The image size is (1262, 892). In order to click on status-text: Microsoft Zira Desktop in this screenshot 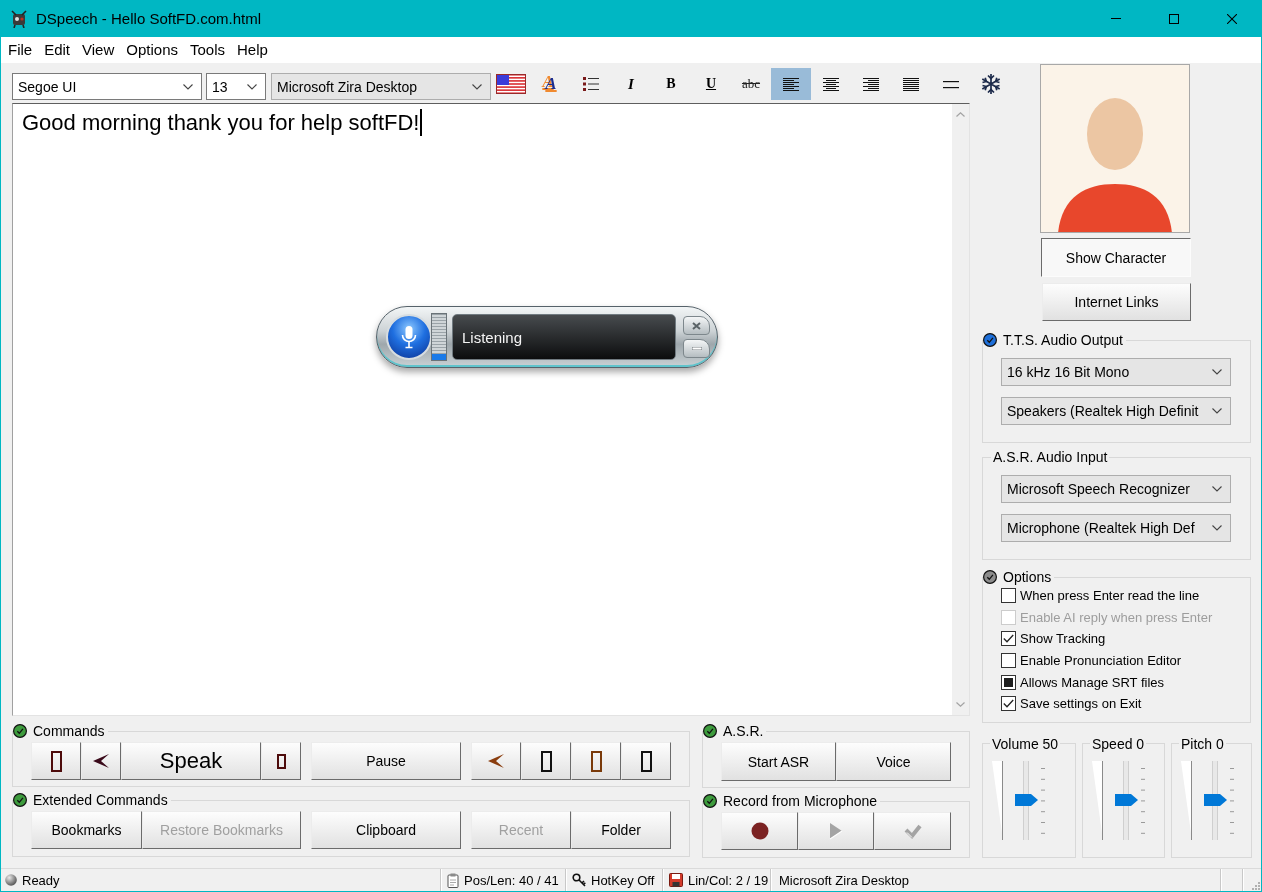, I will do `click(844, 880)`.